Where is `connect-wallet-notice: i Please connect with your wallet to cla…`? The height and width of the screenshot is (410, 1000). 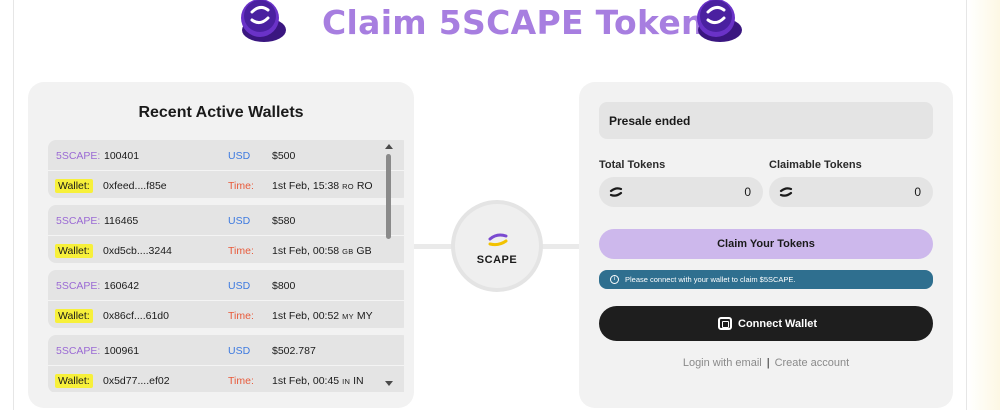
connect-wallet-notice: i Please connect with your wallet to cla… is located at coordinates (766, 279).